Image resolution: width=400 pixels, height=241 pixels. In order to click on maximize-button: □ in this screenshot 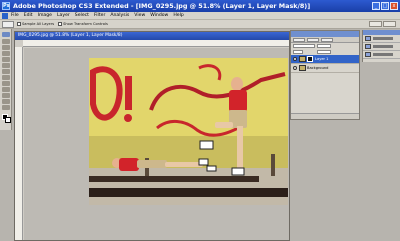, I will do `click(385, 6)`.